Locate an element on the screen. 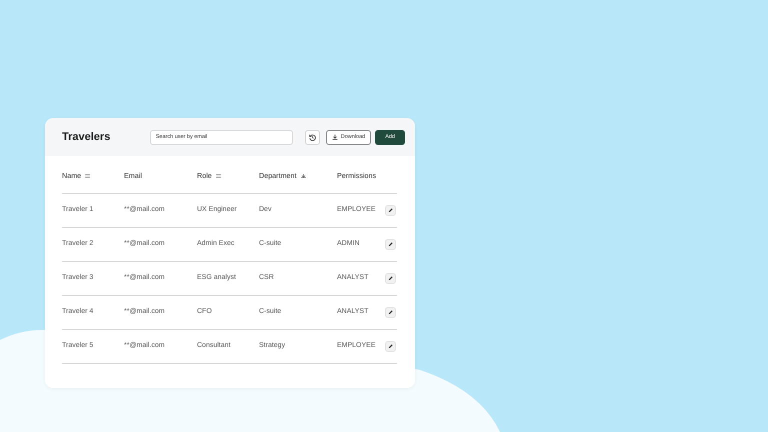  sort-ascending-icon is located at coordinates (303, 176).